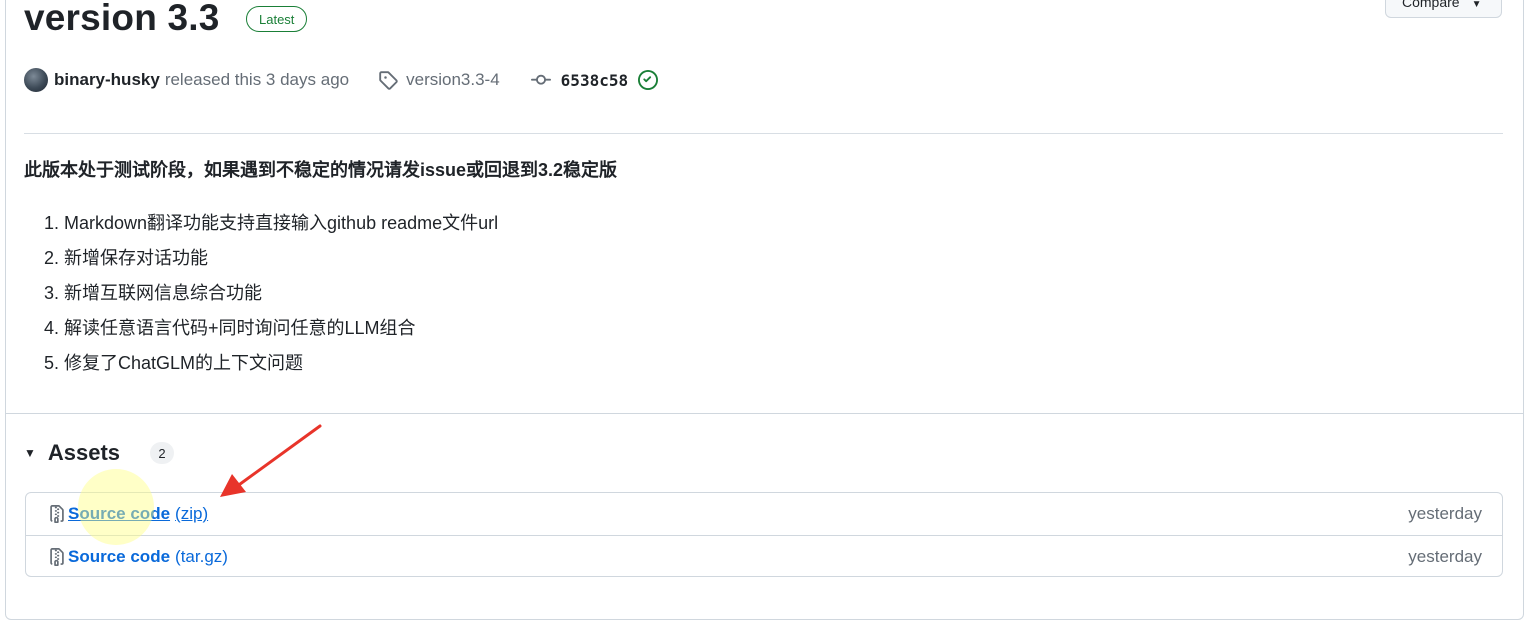 This screenshot has width=1535, height=620. Describe the element at coordinates (84, 452) in the screenshot. I see `assets-title: Assets` at that location.